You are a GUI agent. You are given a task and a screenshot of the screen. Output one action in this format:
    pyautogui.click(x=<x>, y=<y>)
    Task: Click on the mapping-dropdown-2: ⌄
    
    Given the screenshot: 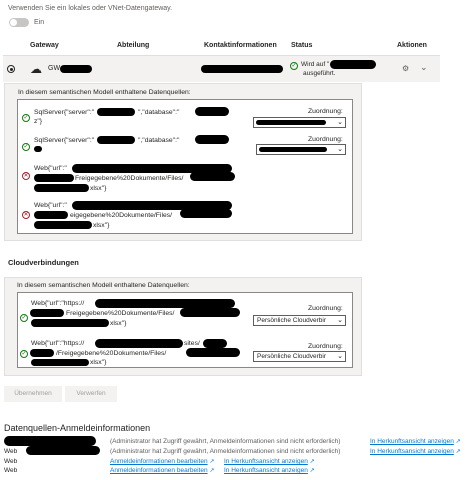 What is the action you would take?
    pyautogui.click(x=301, y=149)
    